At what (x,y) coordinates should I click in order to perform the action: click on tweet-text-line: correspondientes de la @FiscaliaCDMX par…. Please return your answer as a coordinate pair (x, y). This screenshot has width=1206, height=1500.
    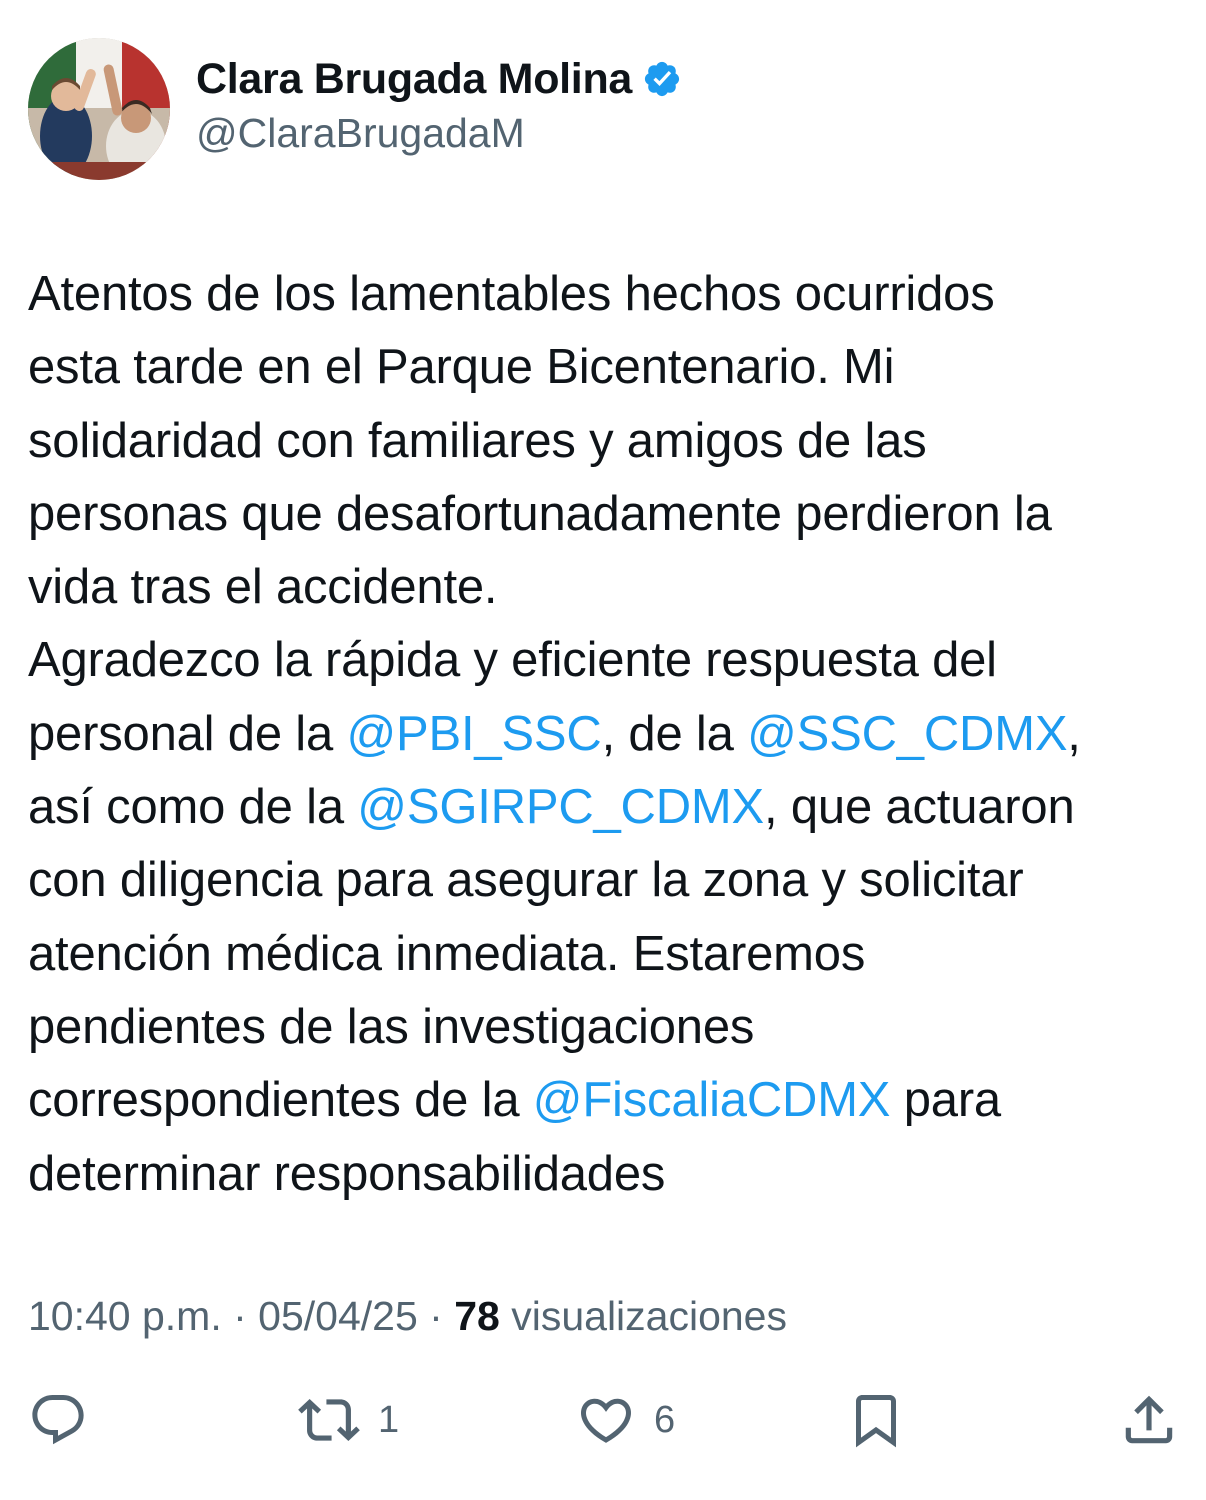
    Looking at the image, I should click on (608, 1100).